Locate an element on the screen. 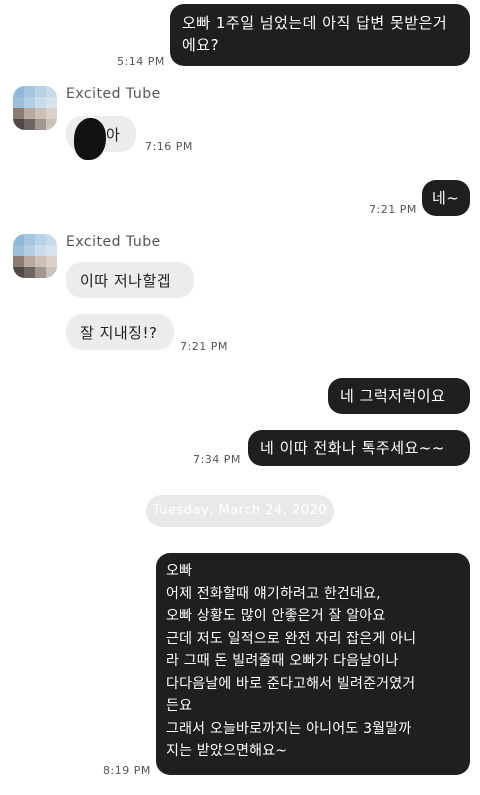 This screenshot has height=795, width=480. message-timestamp: 8:19 PM is located at coordinates (127, 770).